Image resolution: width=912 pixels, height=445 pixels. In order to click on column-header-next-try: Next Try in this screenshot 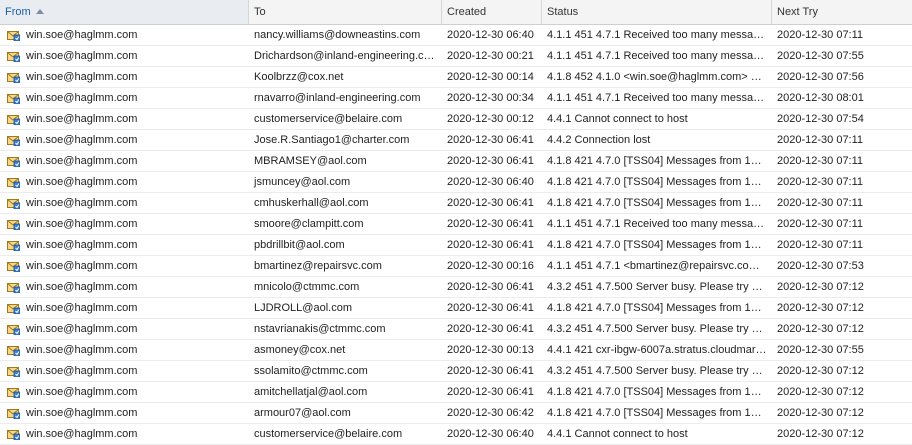, I will do `click(842, 12)`.